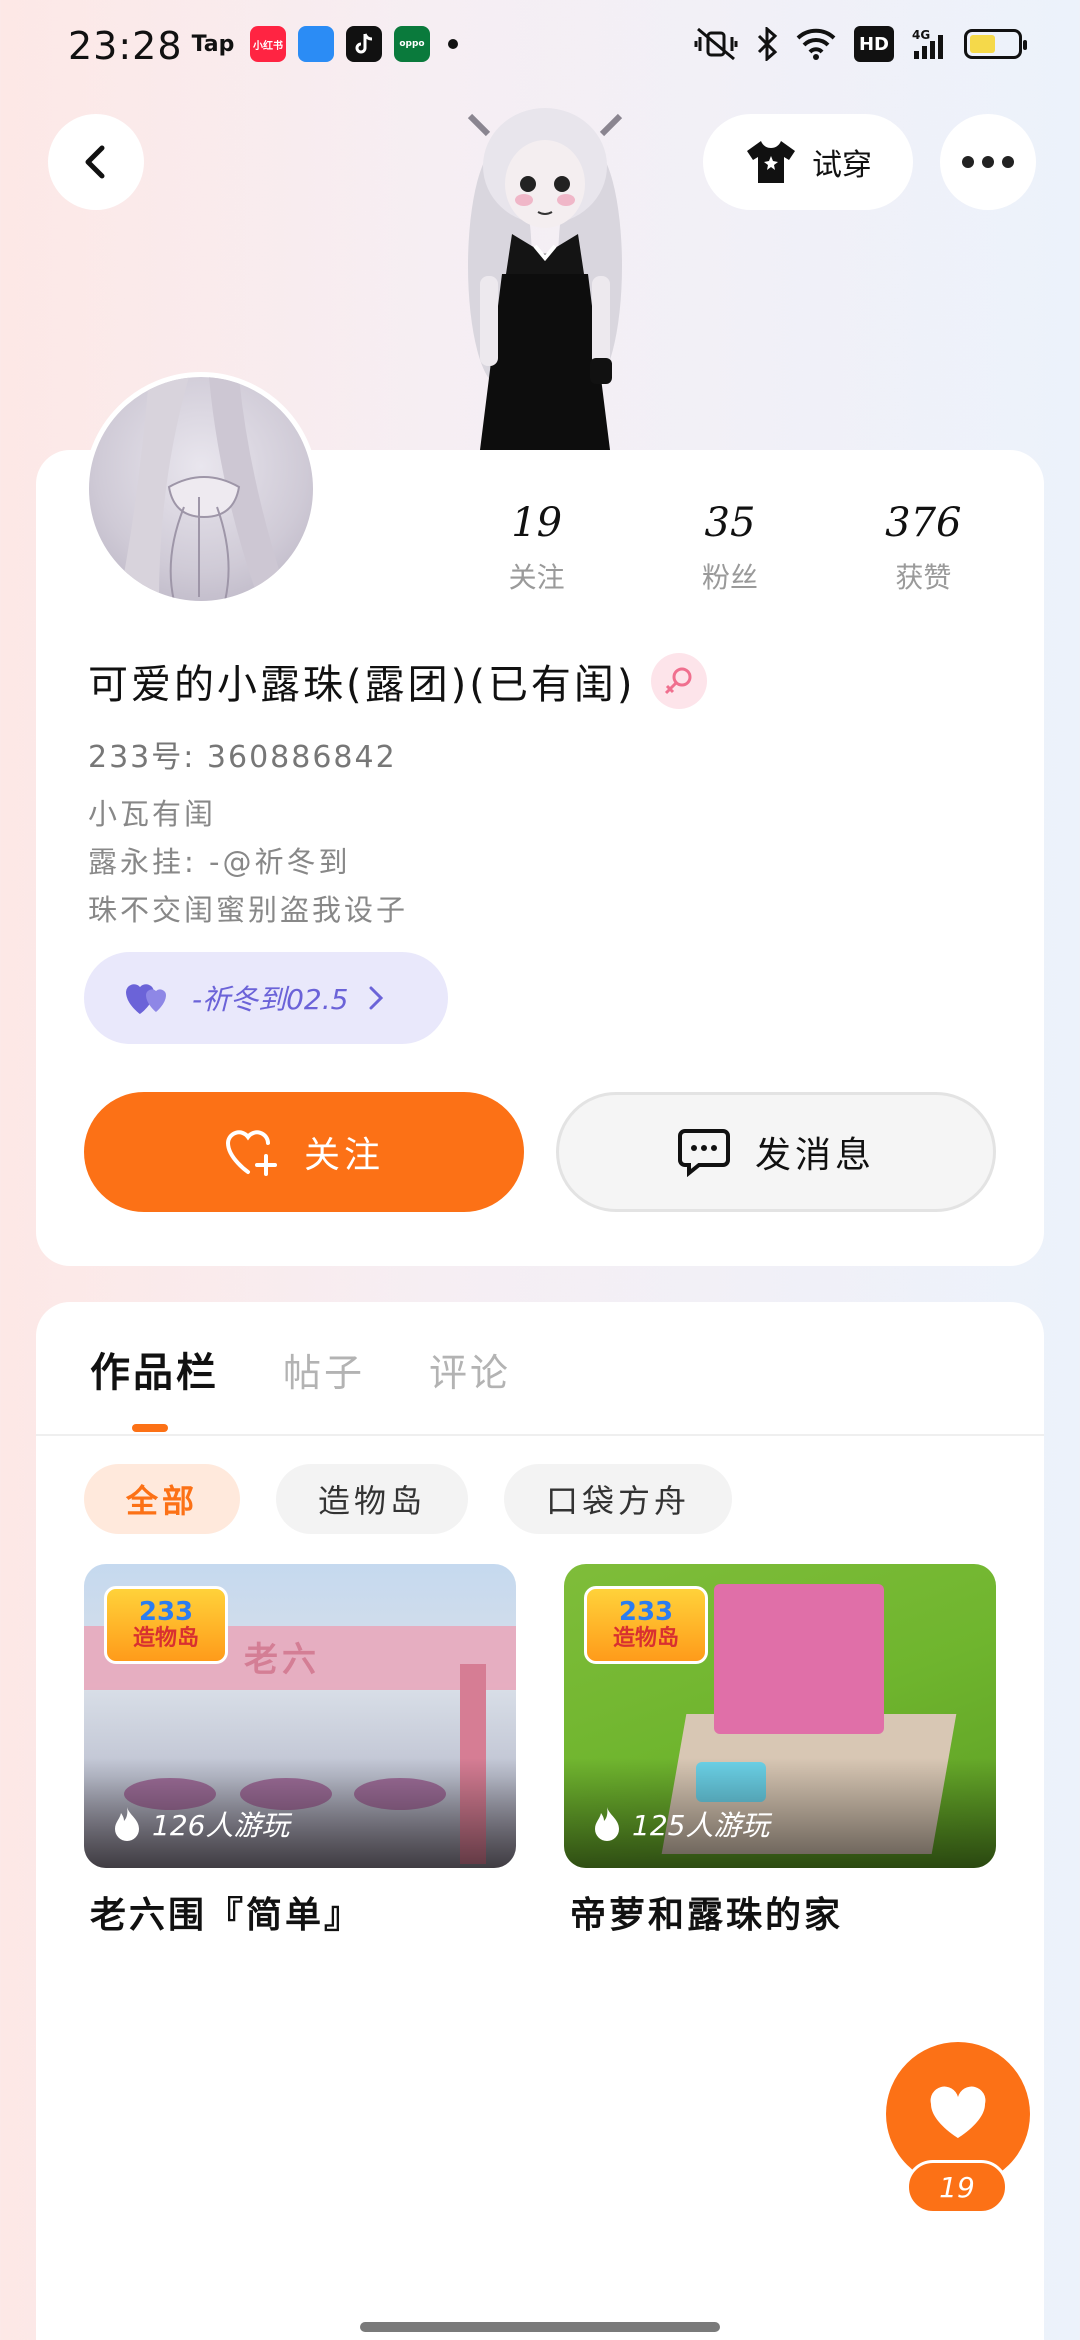  I want to click on profile-avatar, so click(201, 489).